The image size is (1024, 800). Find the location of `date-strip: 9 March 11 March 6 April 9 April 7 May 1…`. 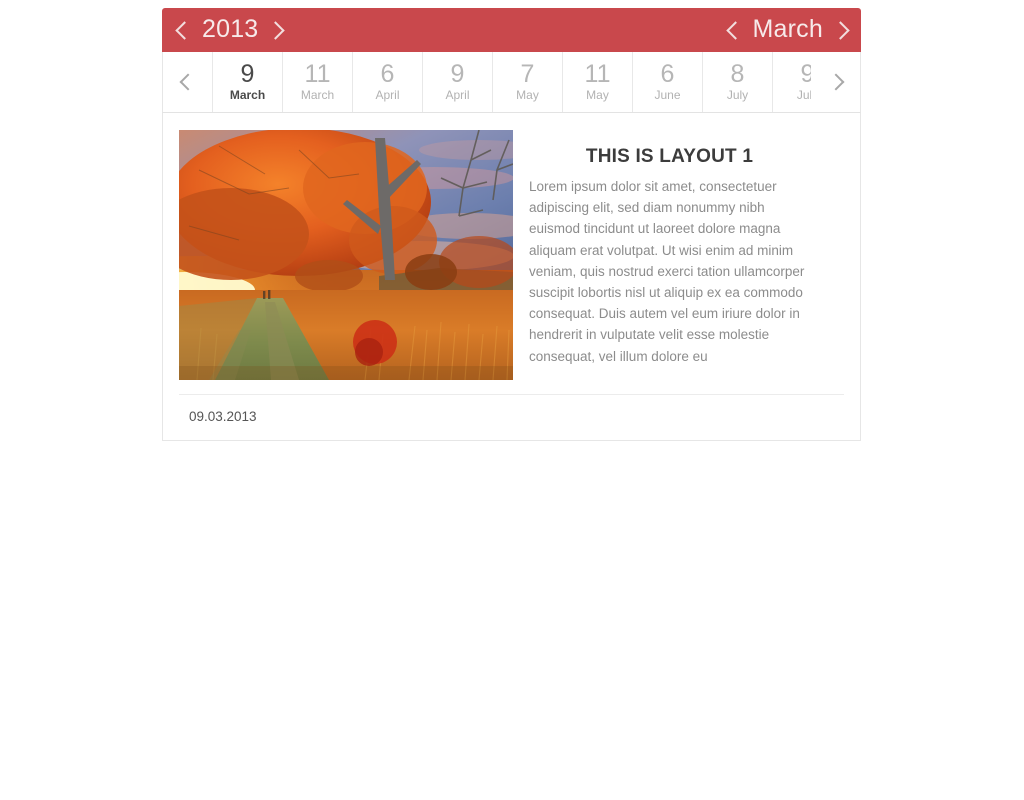

date-strip: 9 March 11 March 6 April 9 April 7 May 1… is located at coordinates (511, 82).